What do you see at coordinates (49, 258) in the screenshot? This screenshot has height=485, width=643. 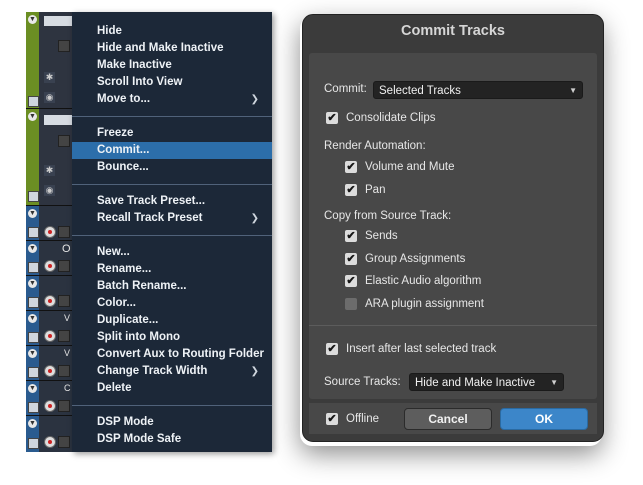 I see `track-row: ▼ O` at bounding box center [49, 258].